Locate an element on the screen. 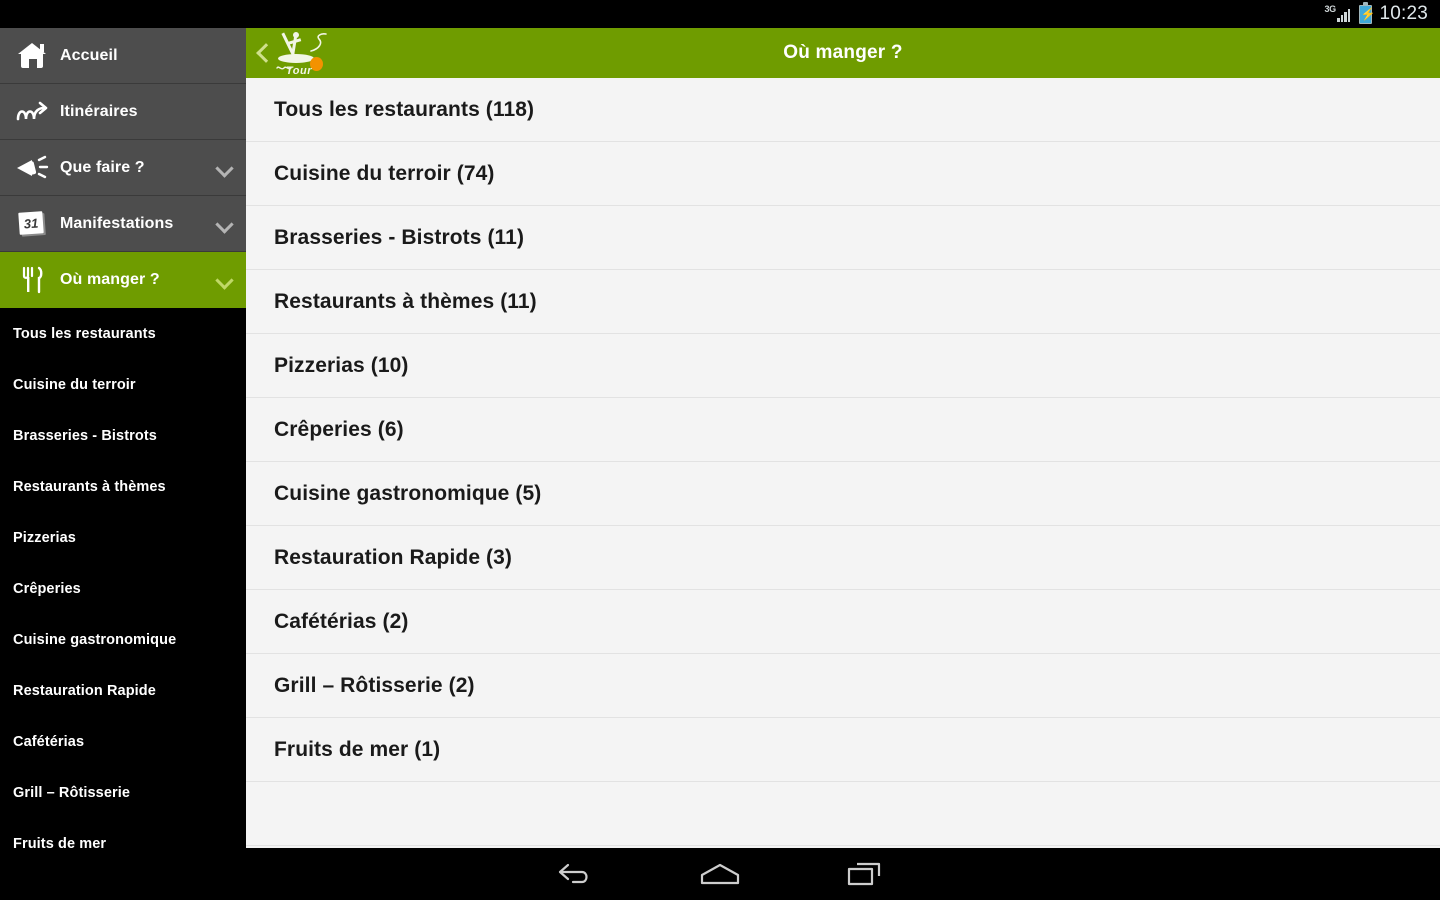 The image size is (1440, 900). android-navigation-bar is located at coordinates (720, 874).